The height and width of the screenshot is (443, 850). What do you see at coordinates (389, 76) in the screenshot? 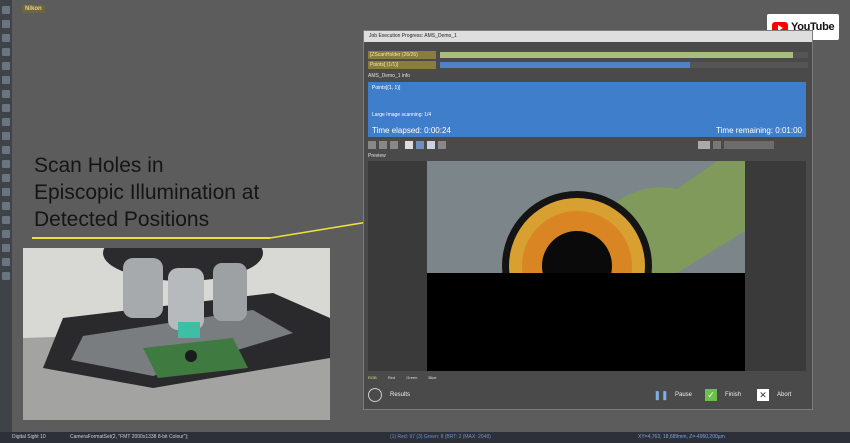
I see `job-info-label: AMS_Demo_1 info` at bounding box center [389, 76].